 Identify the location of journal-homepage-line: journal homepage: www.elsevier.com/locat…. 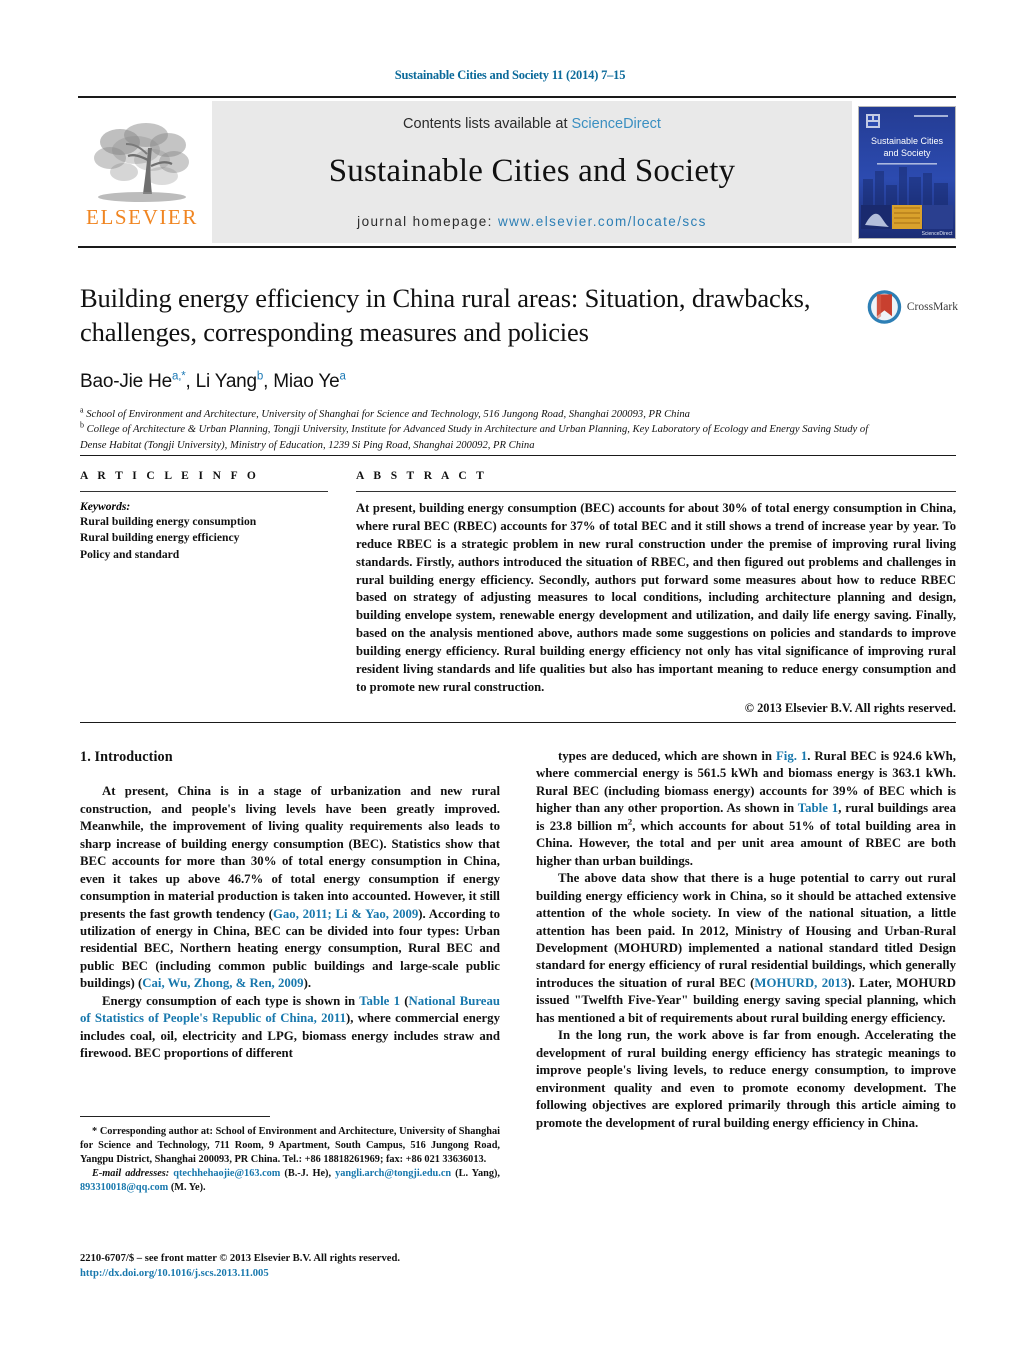
(532, 221).